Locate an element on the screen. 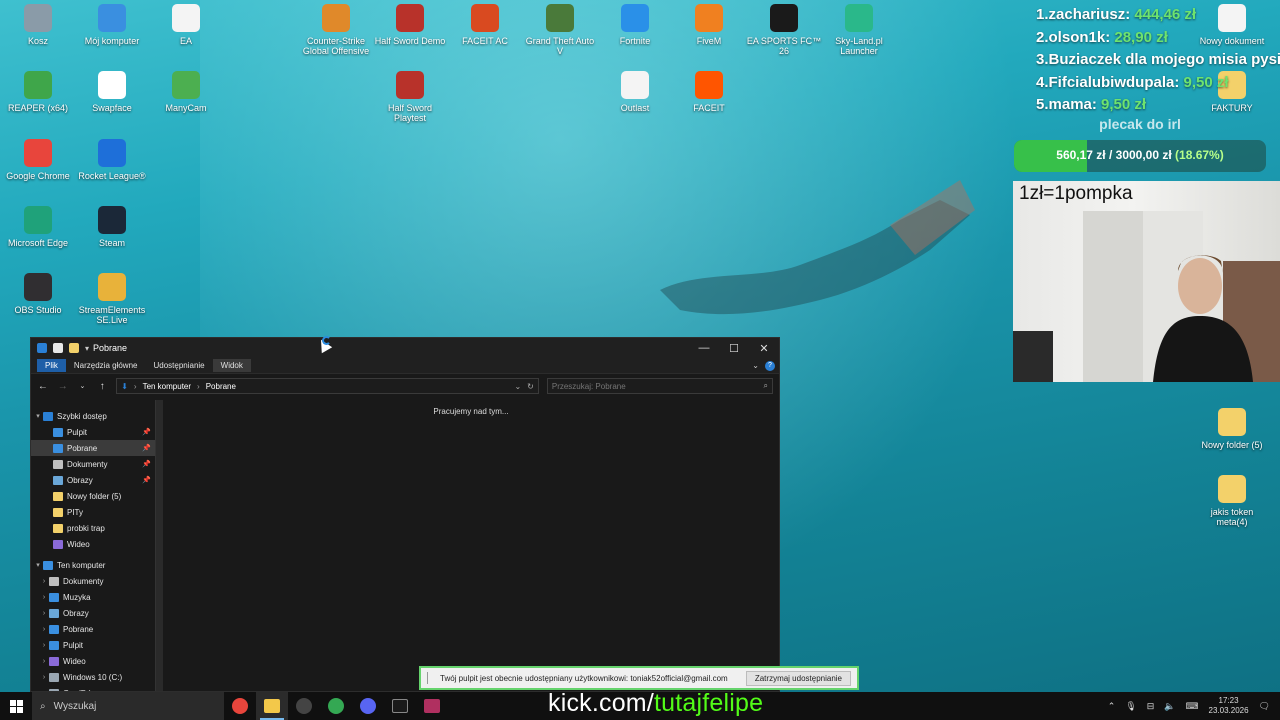 The image size is (1280, 720). notifications-icon: 🗨 is located at coordinates (1264, 706).